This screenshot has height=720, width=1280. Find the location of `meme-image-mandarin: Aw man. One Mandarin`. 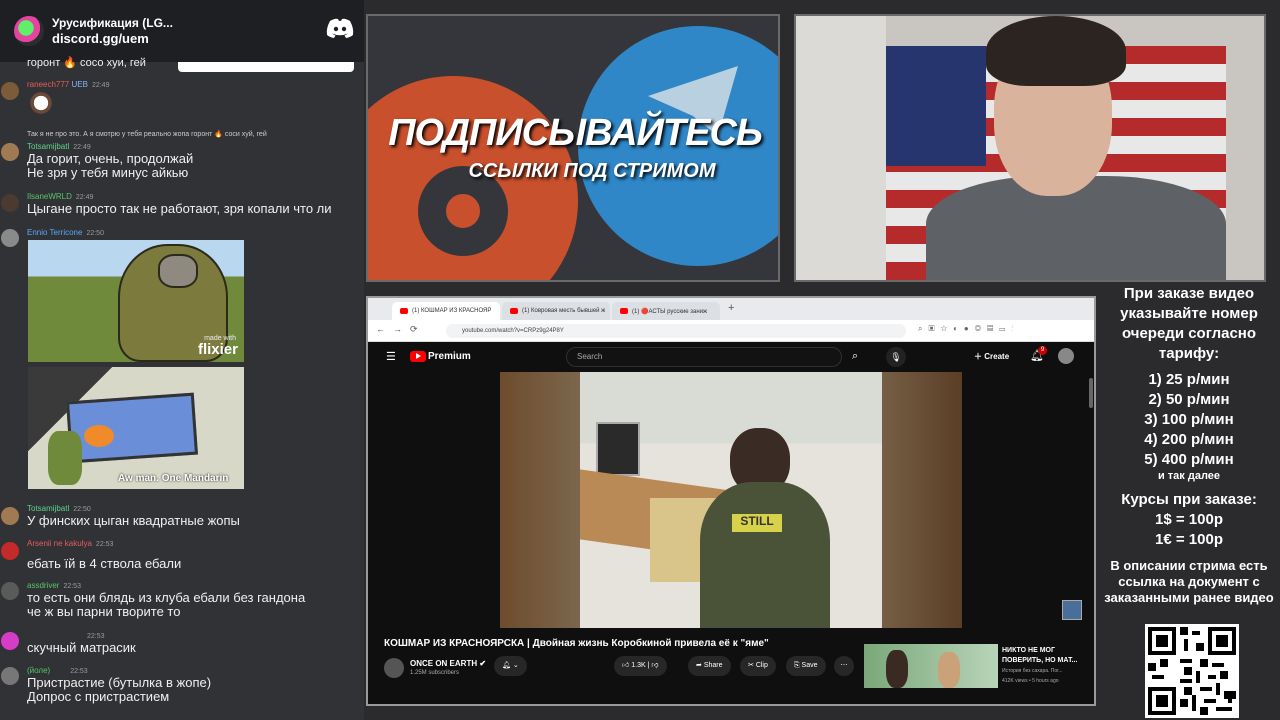

meme-image-mandarin: Aw man. One Mandarin is located at coordinates (136, 428).